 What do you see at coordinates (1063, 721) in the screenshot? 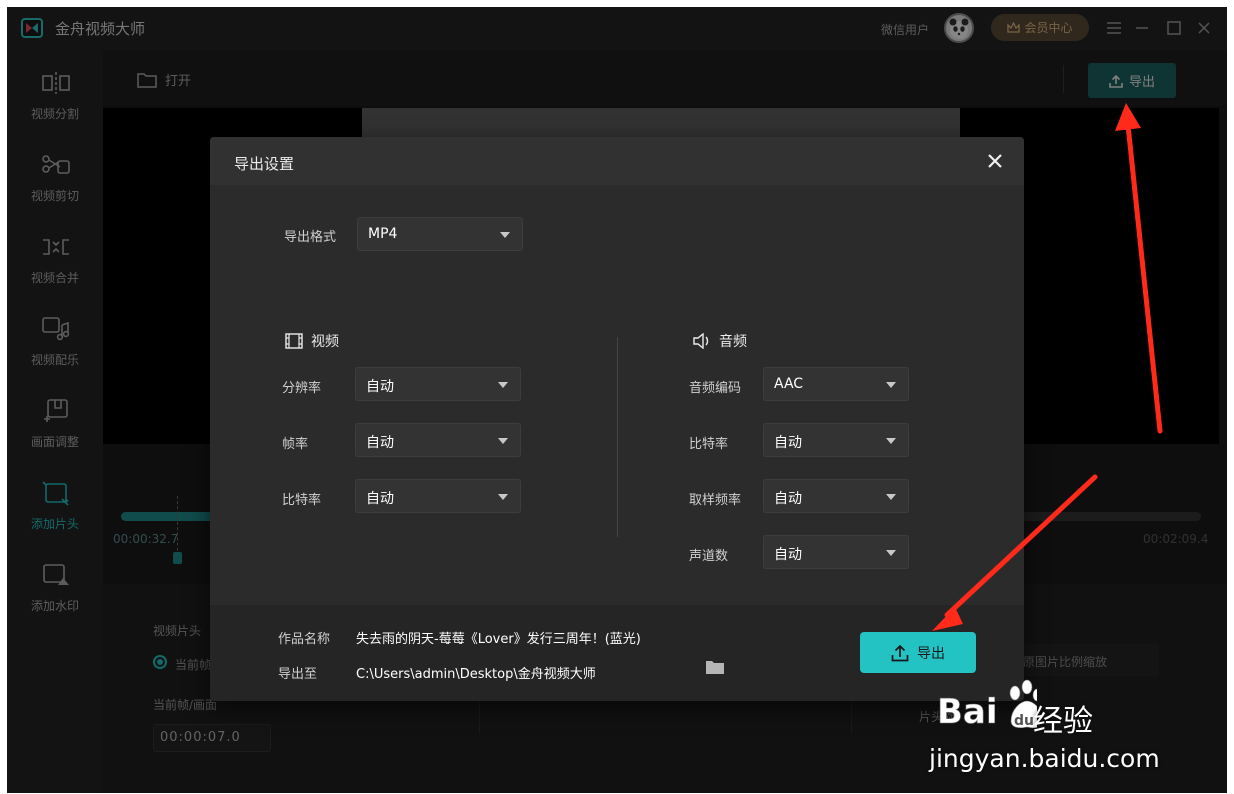
I see `watermark-text: 经验` at bounding box center [1063, 721].